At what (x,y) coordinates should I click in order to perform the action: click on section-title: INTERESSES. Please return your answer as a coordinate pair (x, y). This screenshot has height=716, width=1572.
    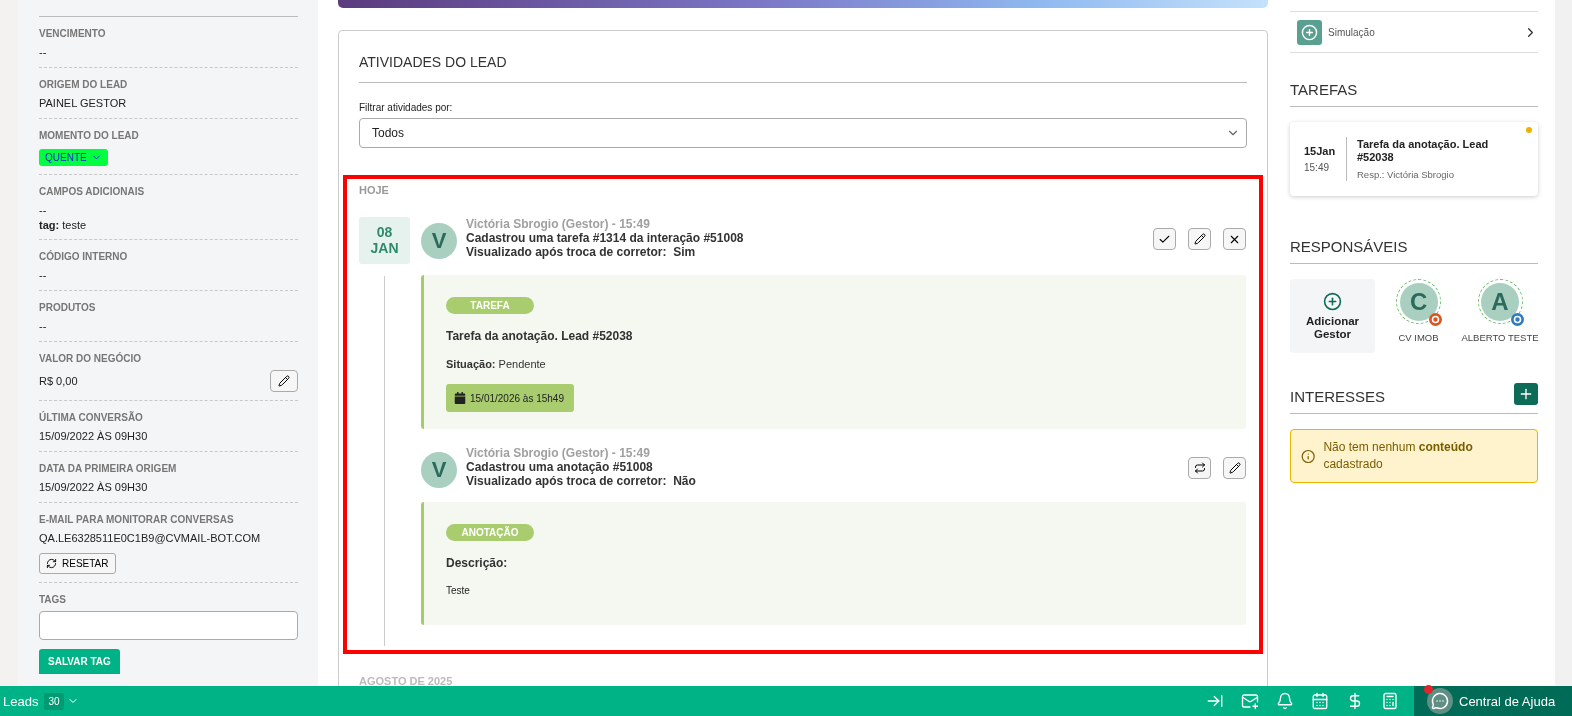
    Looking at the image, I should click on (1338, 396).